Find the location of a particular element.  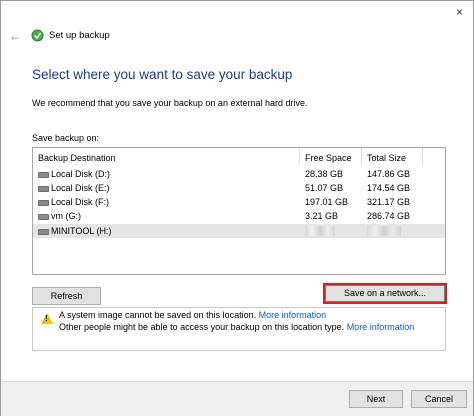

free-space: 3.21 GB is located at coordinates (322, 216).